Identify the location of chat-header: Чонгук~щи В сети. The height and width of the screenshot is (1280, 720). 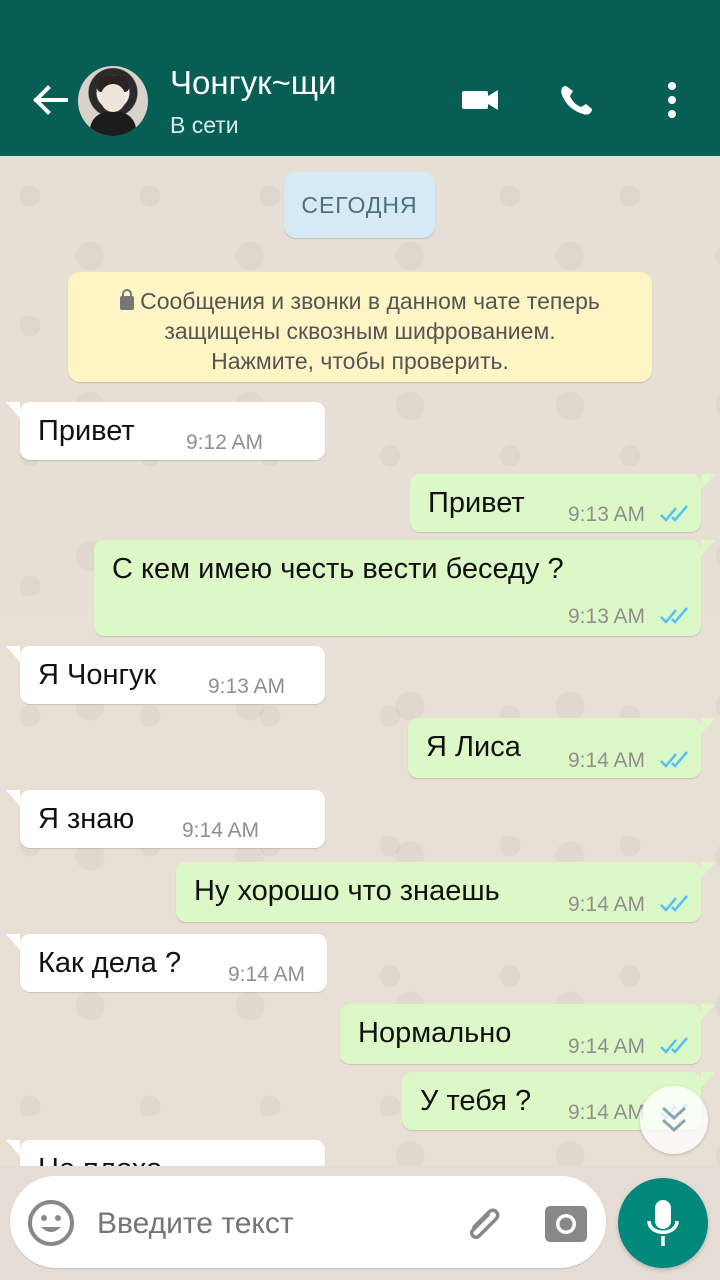
(360, 78).